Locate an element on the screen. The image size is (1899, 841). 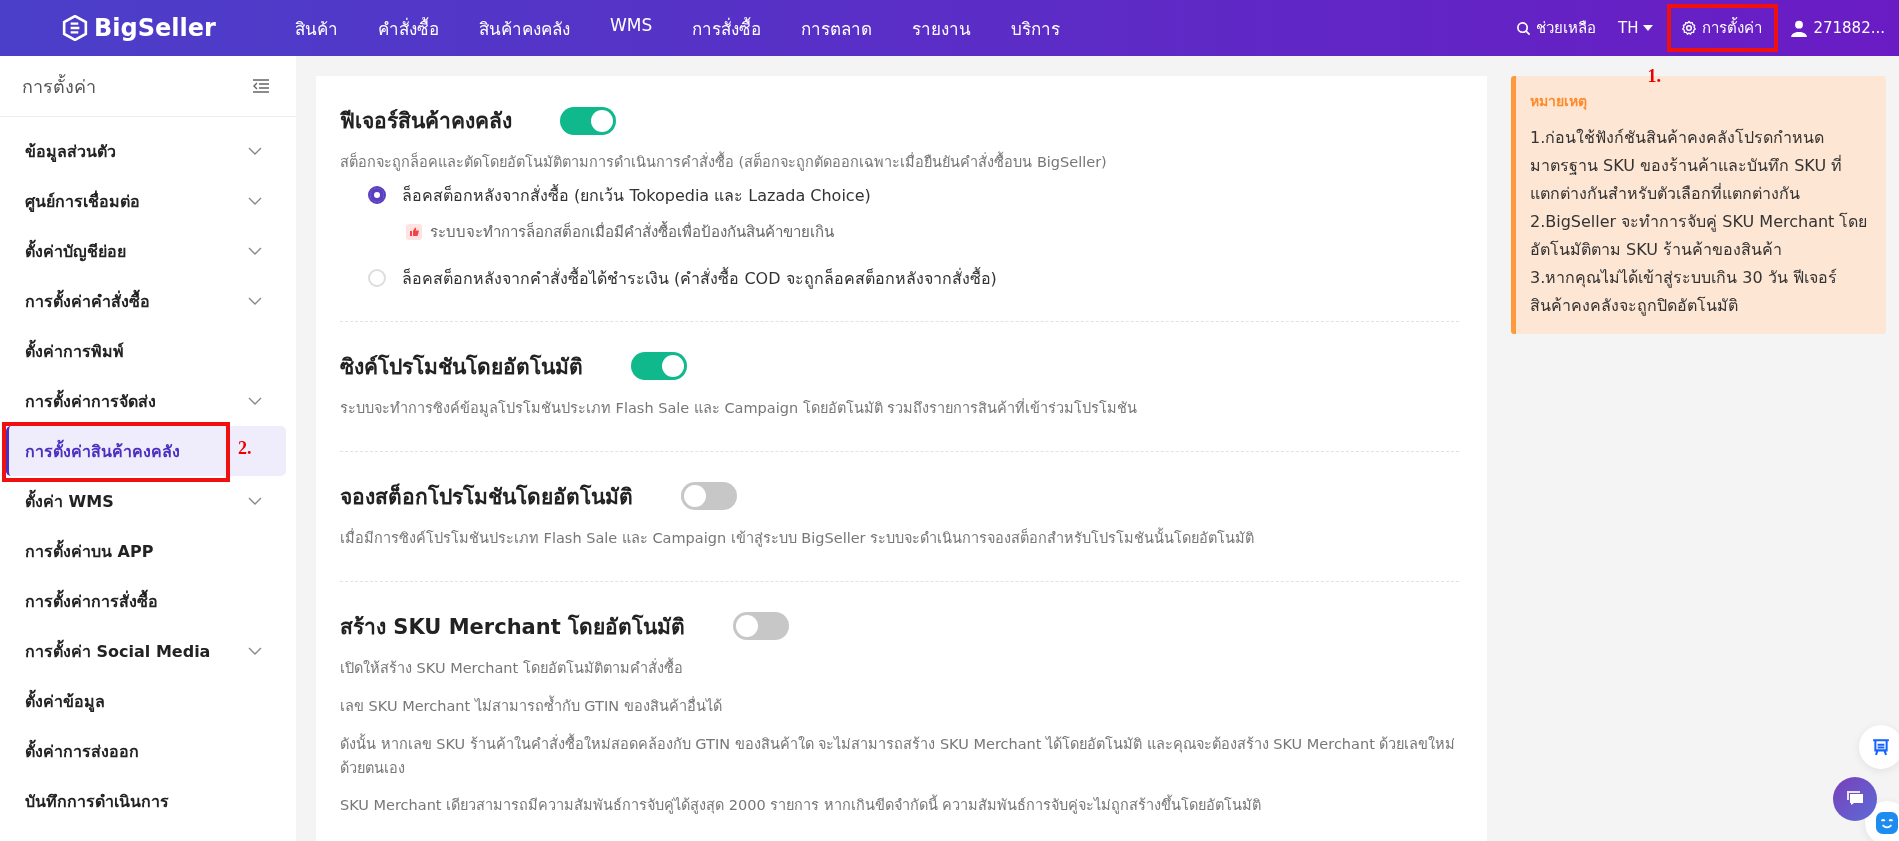
nav-link: บริการ is located at coordinates (1036, 28).